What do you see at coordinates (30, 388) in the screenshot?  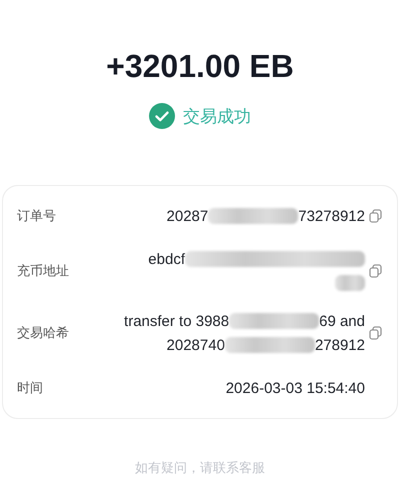 I see `detail-label: 时间` at bounding box center [30, 388].